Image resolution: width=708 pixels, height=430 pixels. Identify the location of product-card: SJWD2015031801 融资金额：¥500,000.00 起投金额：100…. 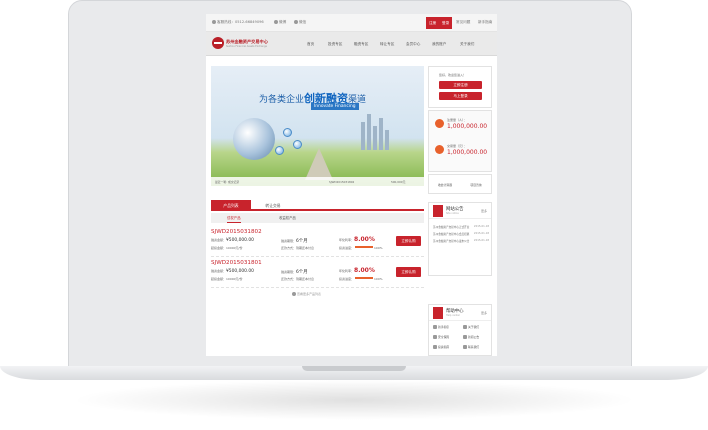
(317, 273).